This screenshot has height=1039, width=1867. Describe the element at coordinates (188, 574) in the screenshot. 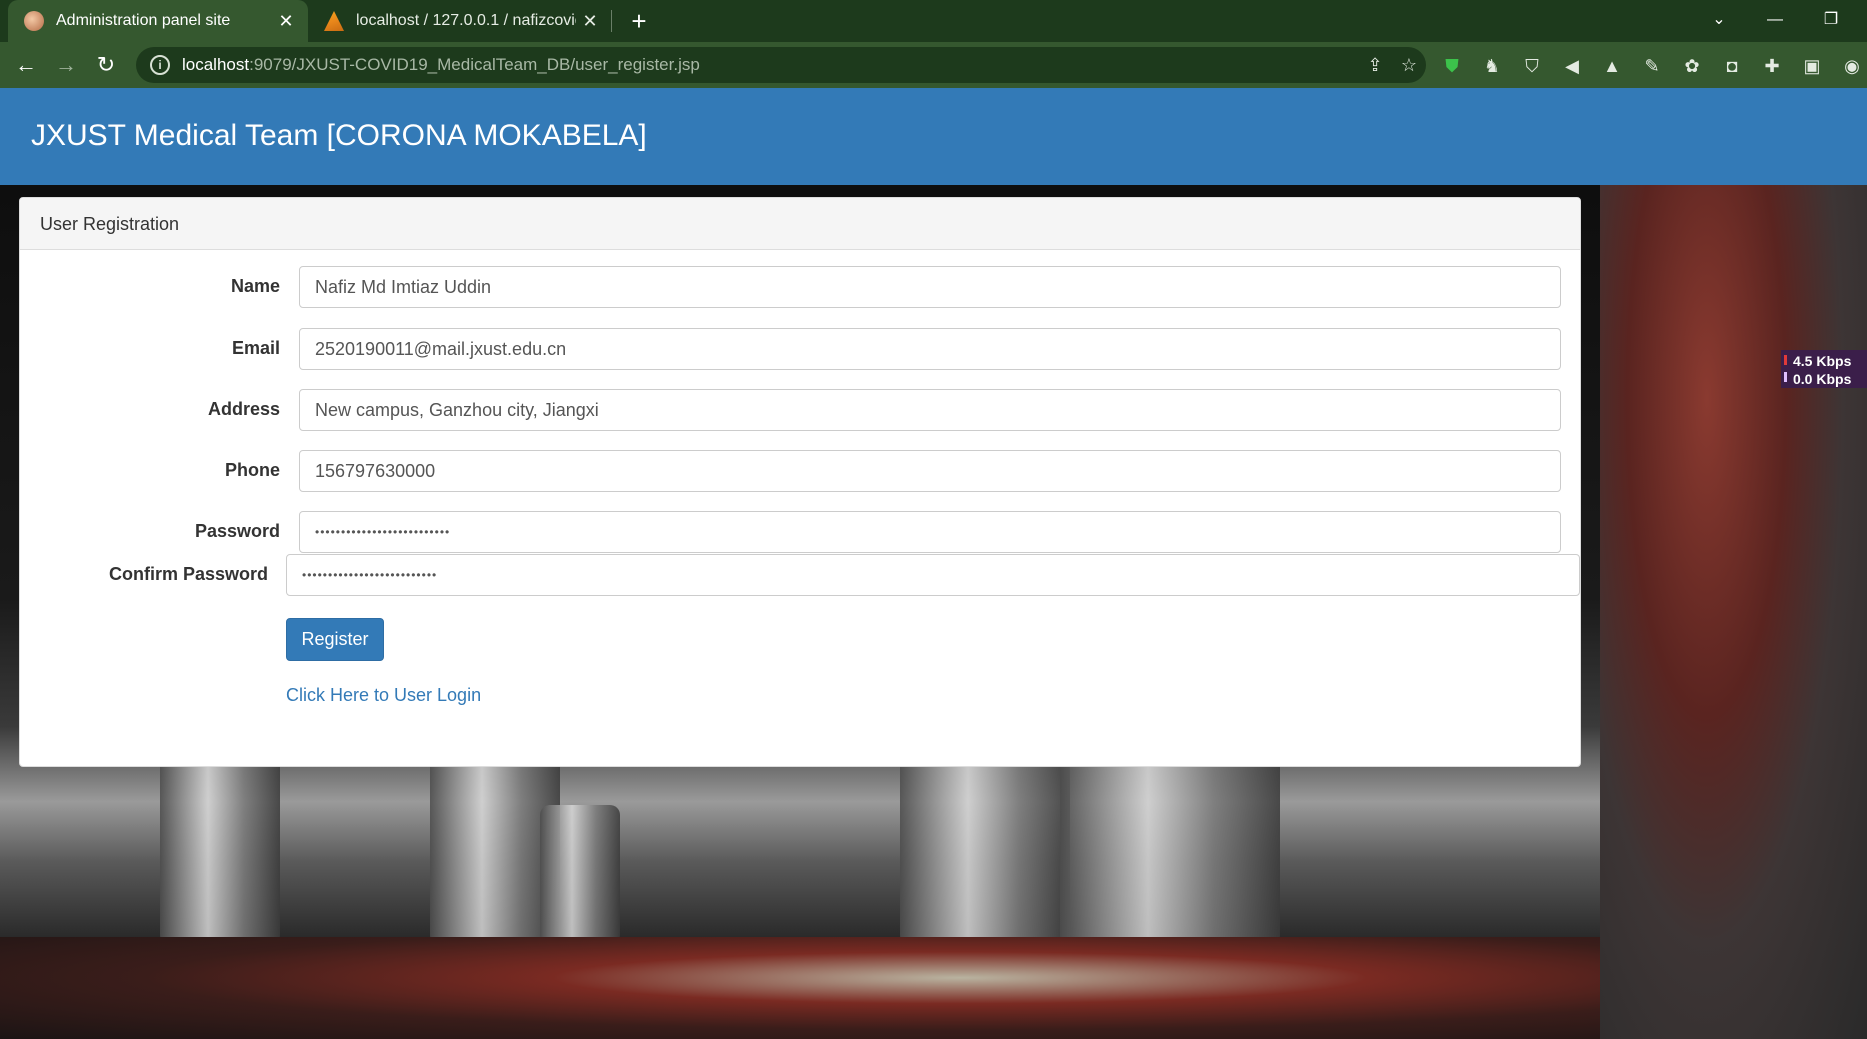

I see `confirm-password-label: Confirm Password` at that location.